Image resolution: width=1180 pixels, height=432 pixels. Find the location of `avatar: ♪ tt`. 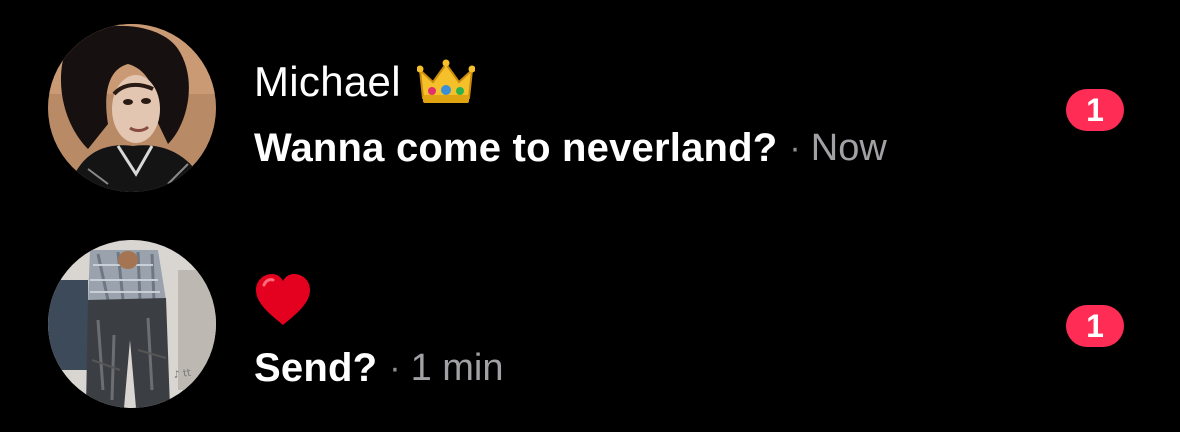

avatar: ♪ tt is located at coordinates (132, 324).